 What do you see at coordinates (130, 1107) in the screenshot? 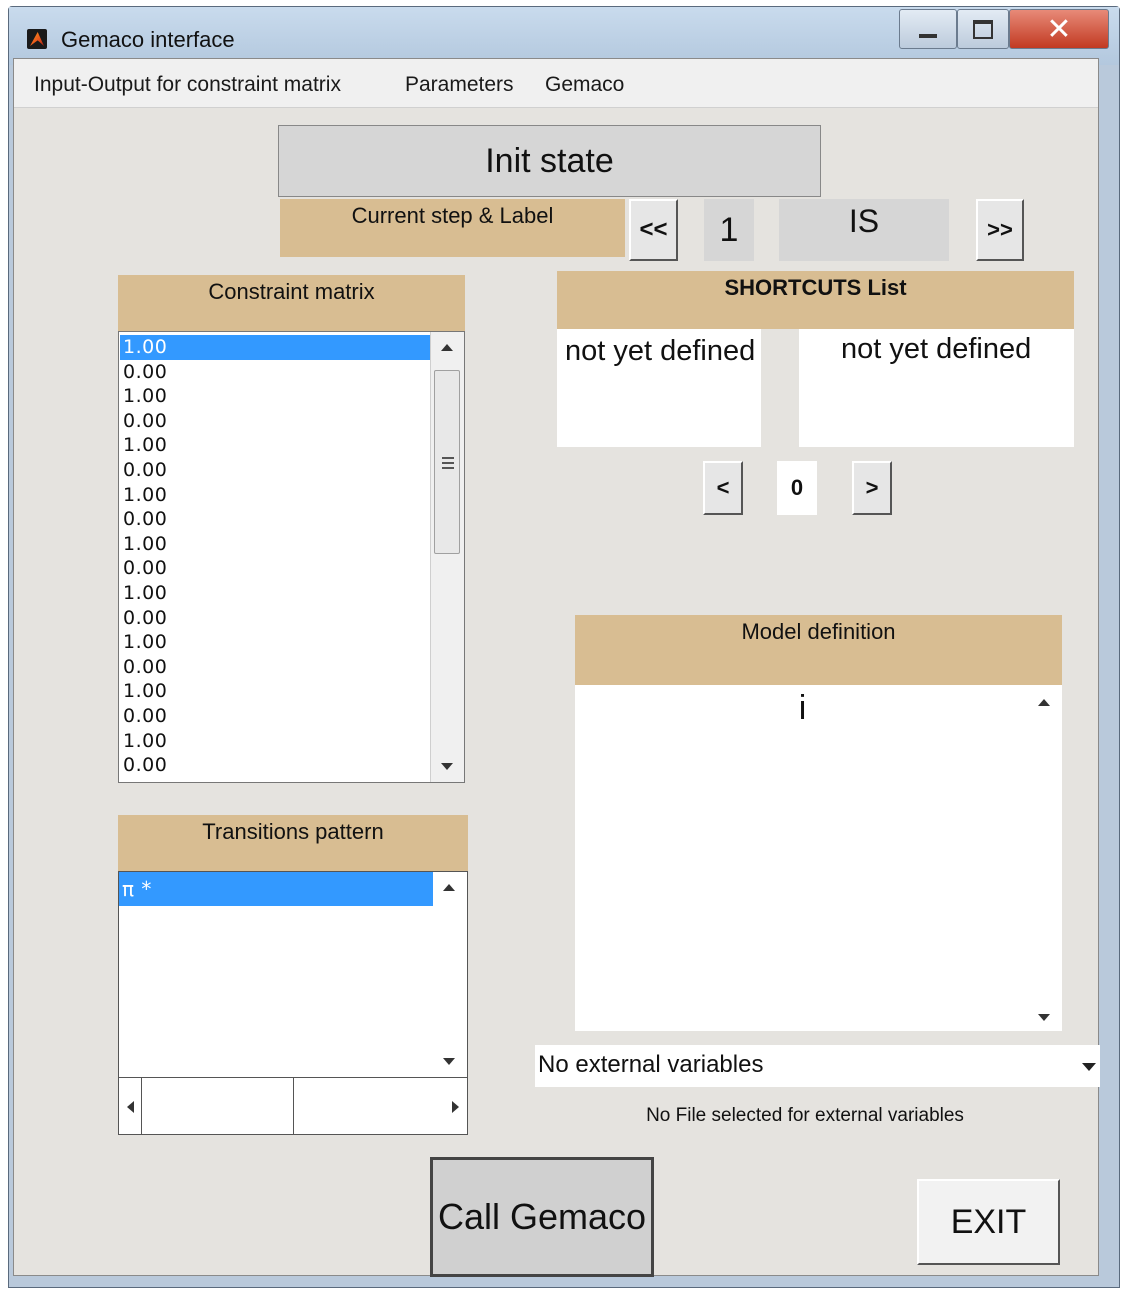
I see `scroll-left-icon` at bounding box center [130, 1107].